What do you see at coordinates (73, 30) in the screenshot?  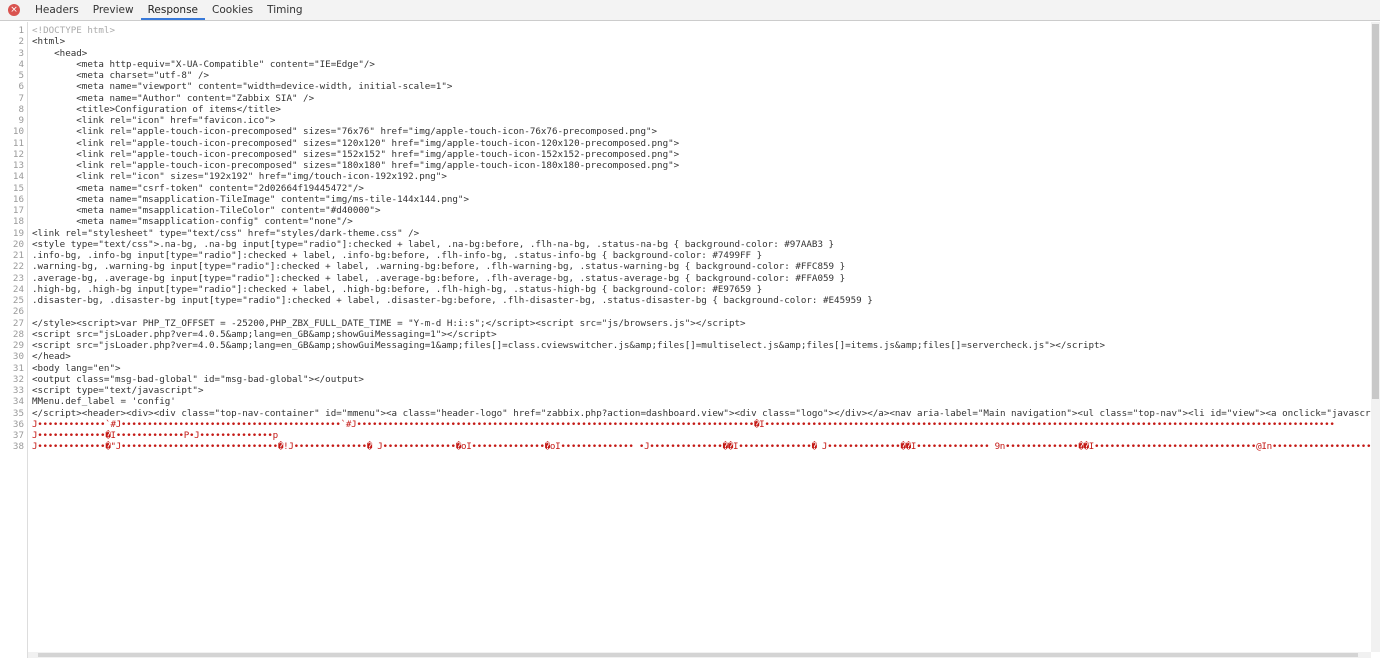 I see `code-line: <!DOCTYPE html>` at bounding box center [73, 30].